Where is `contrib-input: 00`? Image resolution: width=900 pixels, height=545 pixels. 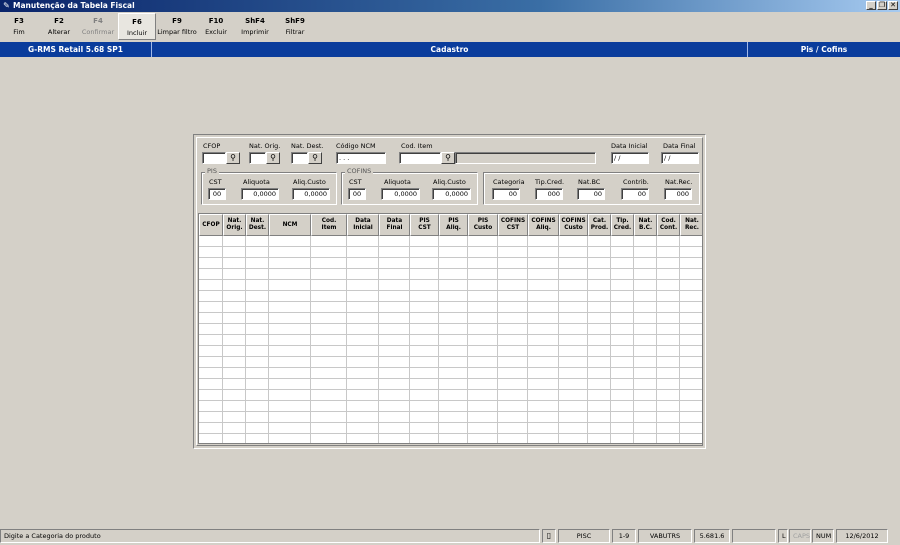 contrib-input: 00 is located at coordinates (635, 194).